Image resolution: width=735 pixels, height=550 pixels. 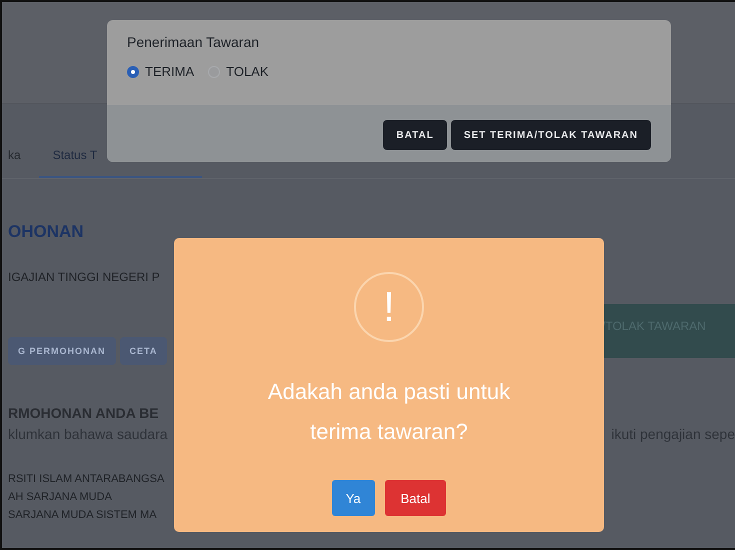 What do you see at coordinates (62, 351) in the screenshot?
I see `page-button: G PERMOHONAN` at bounding box center [62, 351].